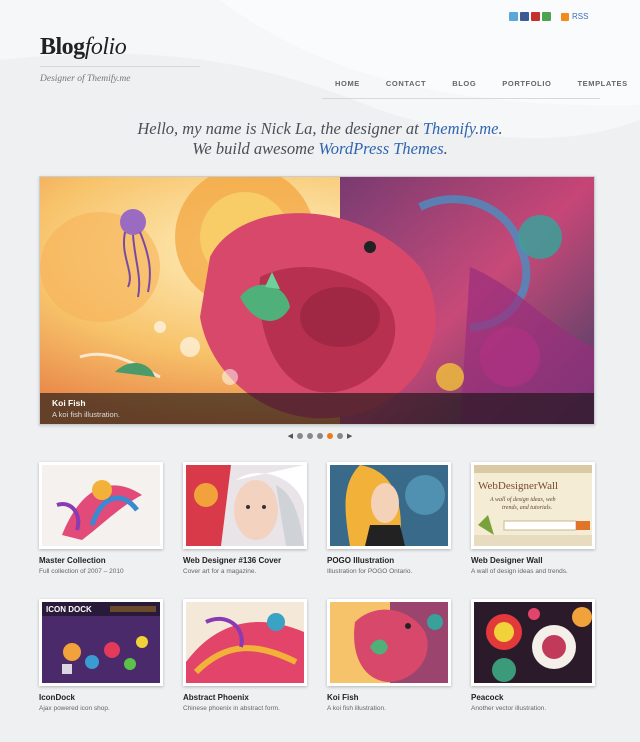 The width and height of the screenshot is (640, 742). I want to click on intro-line-2-text: We build awesome, so click(255, 148).